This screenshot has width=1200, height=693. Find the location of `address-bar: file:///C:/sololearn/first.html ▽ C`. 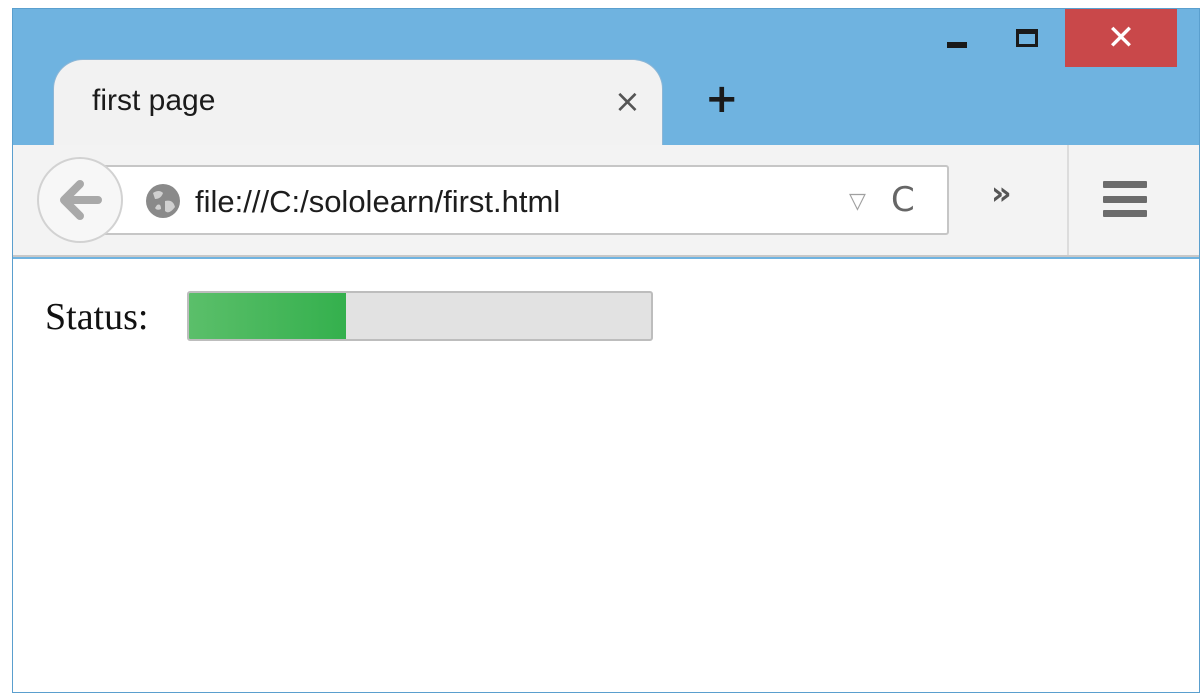

address-bar: file:///C:/sololearn/first.html ▽ C is located at coordinates (524, 200).